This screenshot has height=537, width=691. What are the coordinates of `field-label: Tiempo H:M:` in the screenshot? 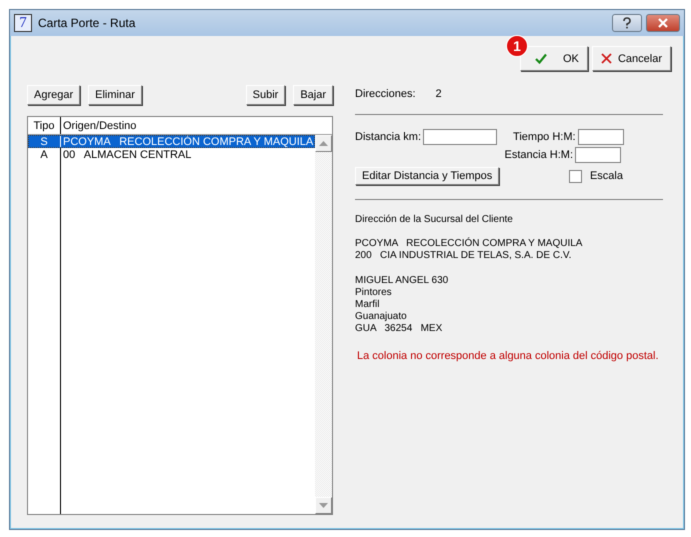 It's located at (544, 137).